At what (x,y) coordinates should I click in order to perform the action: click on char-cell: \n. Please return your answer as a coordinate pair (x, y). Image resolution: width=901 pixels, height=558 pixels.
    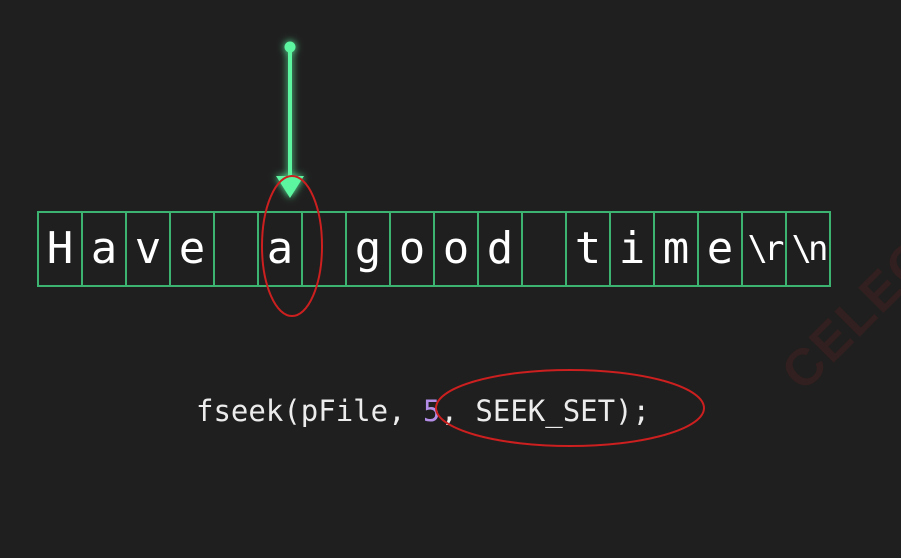
    Looking at the image, I should click on (808, 249).